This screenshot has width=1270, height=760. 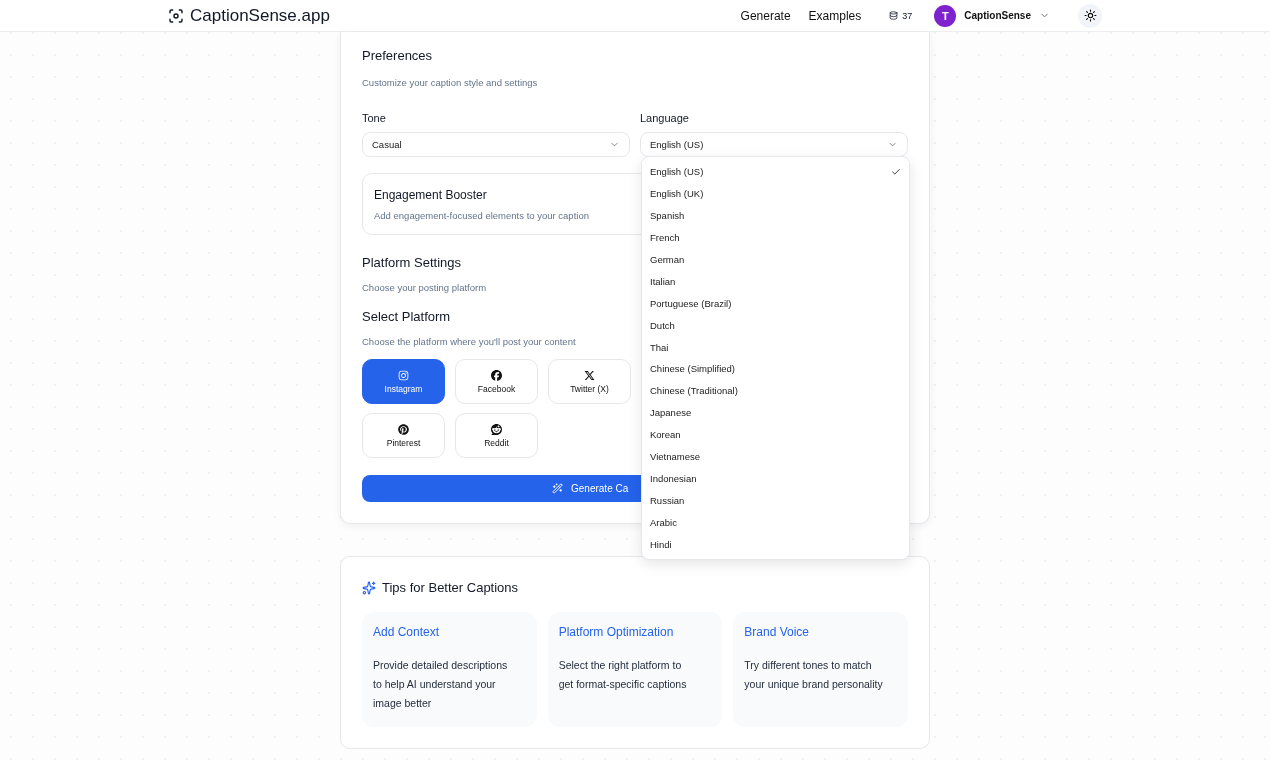 What do you see at coordinates (992, 15) in the screenshot?
I see `account-menu: T CaptionSense` at bounding box center [992, 15].